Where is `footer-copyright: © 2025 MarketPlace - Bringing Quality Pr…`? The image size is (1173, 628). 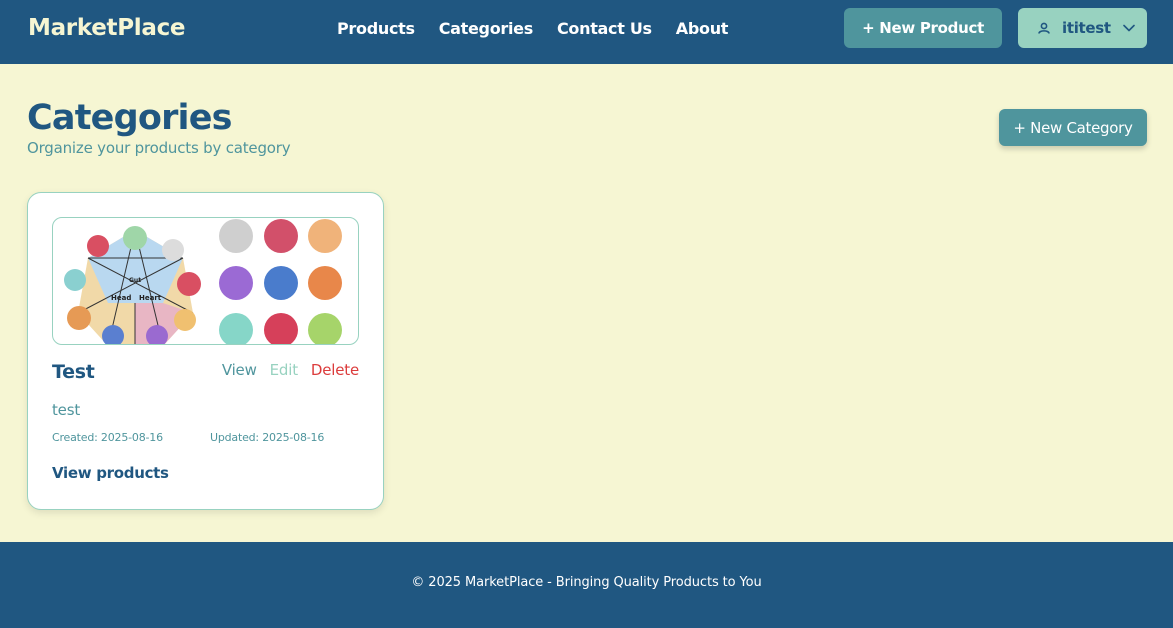
footer-copyright: © 2025 MarketPlace - Bringing Quality Pr… is located at coordinates (586, 582).